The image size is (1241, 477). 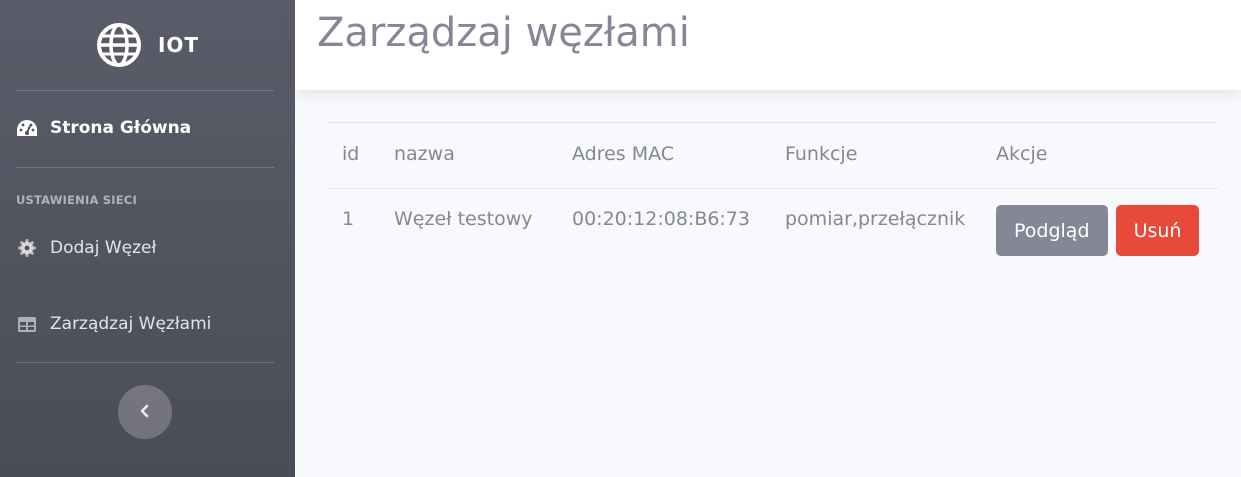 I want to click on column-header-funkcje: Funkcje, so click(x=821, y=154).